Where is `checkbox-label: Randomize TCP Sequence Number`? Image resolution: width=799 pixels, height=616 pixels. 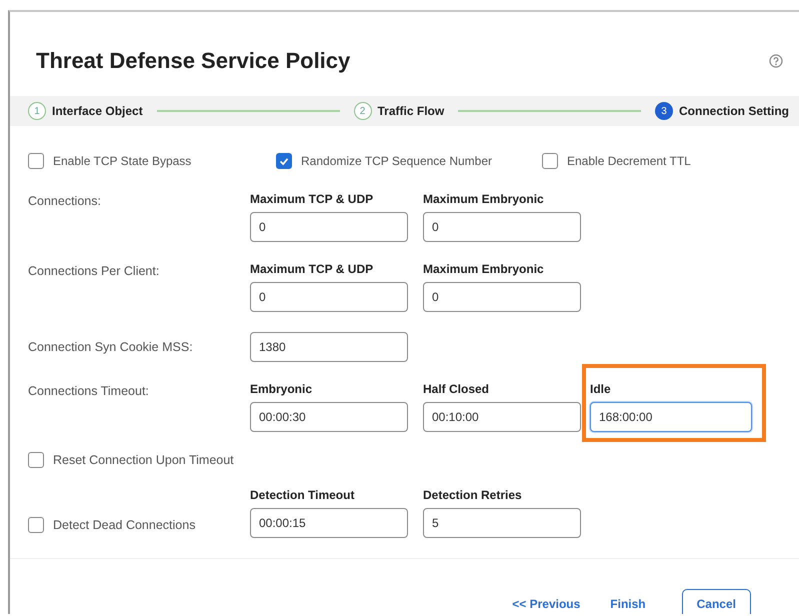 checkbox-label: Randomize TCP Sequence Number is located at coordinates (396, 161).